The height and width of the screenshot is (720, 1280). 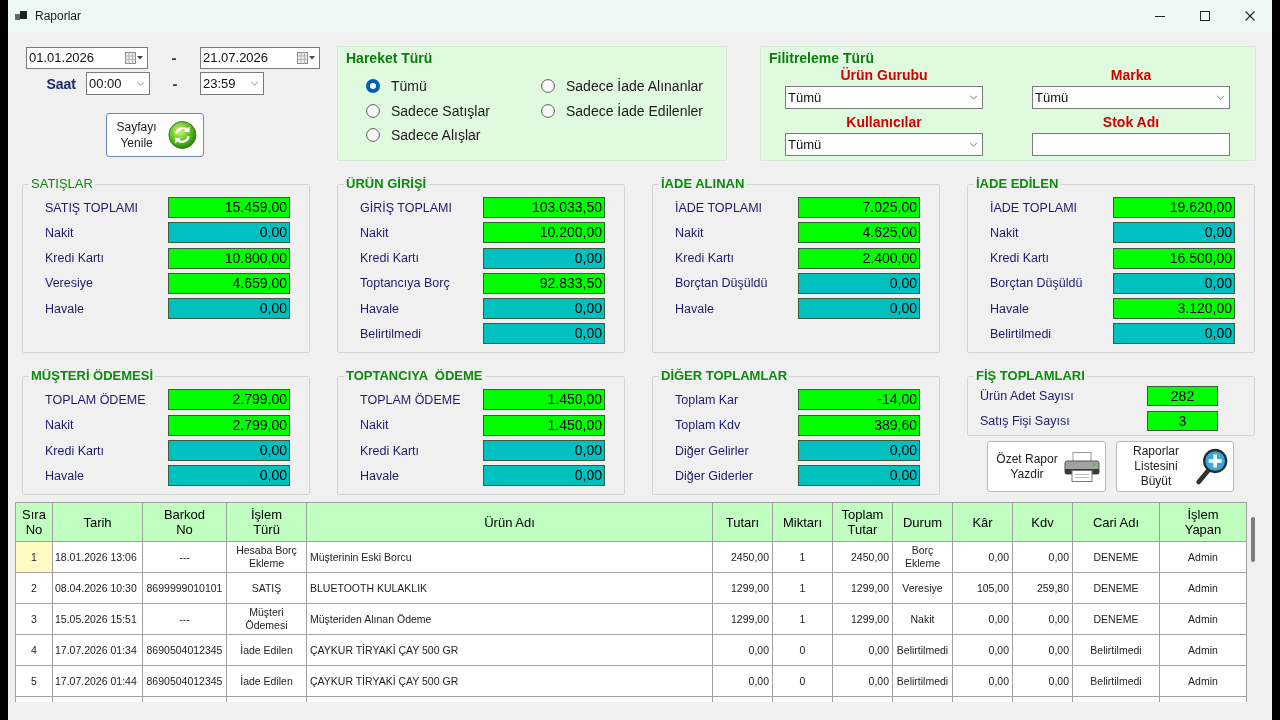 I want to click on refresh-icon, so click(x=182, y=135).